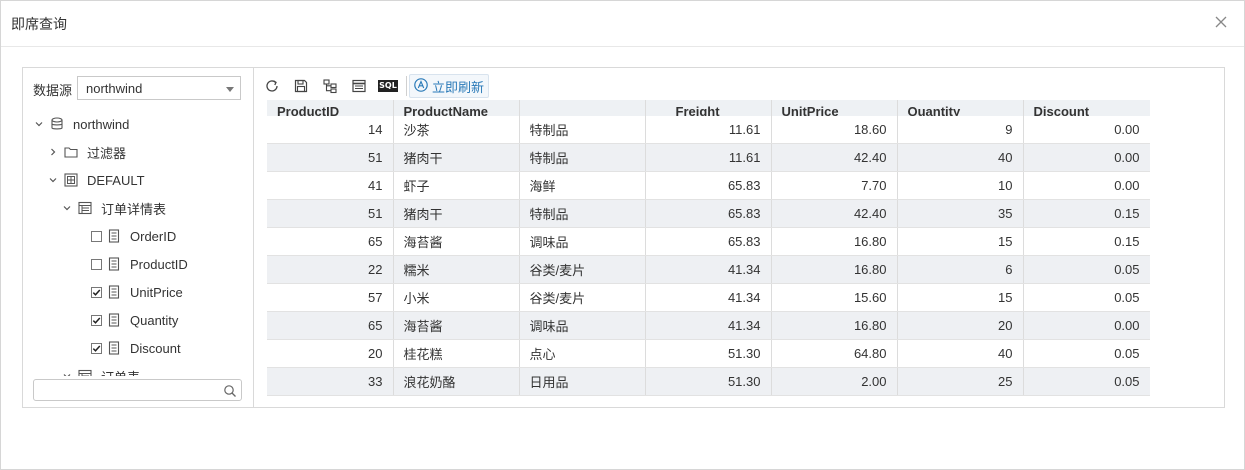  Describe the element at coordinates (113, 208) in the screenshot. I see `tree-node-order-details: 订单详情表` at that location.